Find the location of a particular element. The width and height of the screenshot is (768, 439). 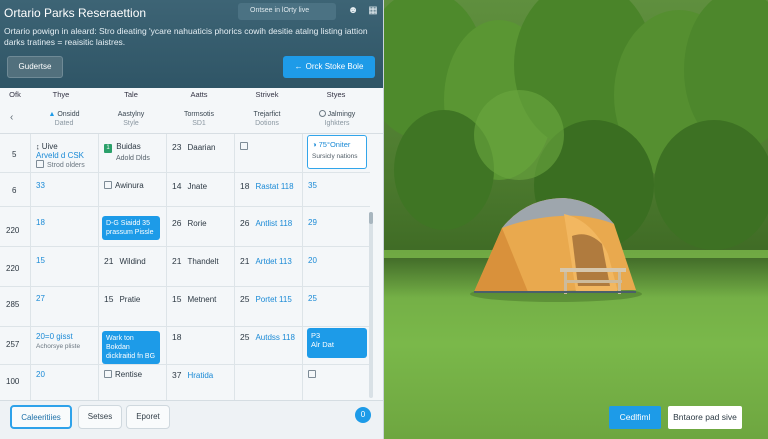

table-cell: 29 is located at coordinates (312, 222).